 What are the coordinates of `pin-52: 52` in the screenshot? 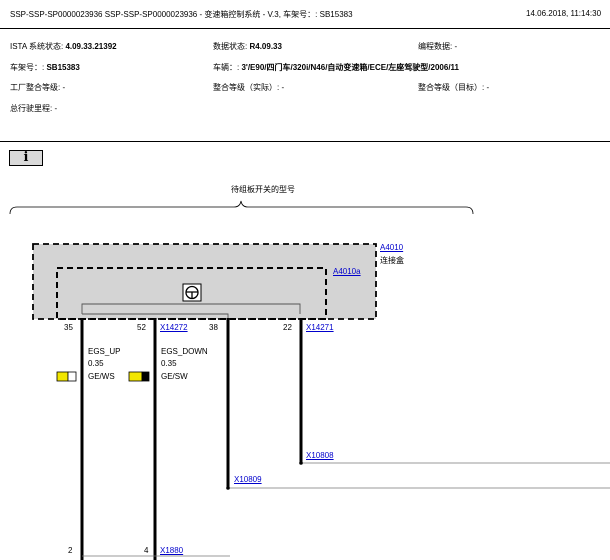 It's located at (141, 327).